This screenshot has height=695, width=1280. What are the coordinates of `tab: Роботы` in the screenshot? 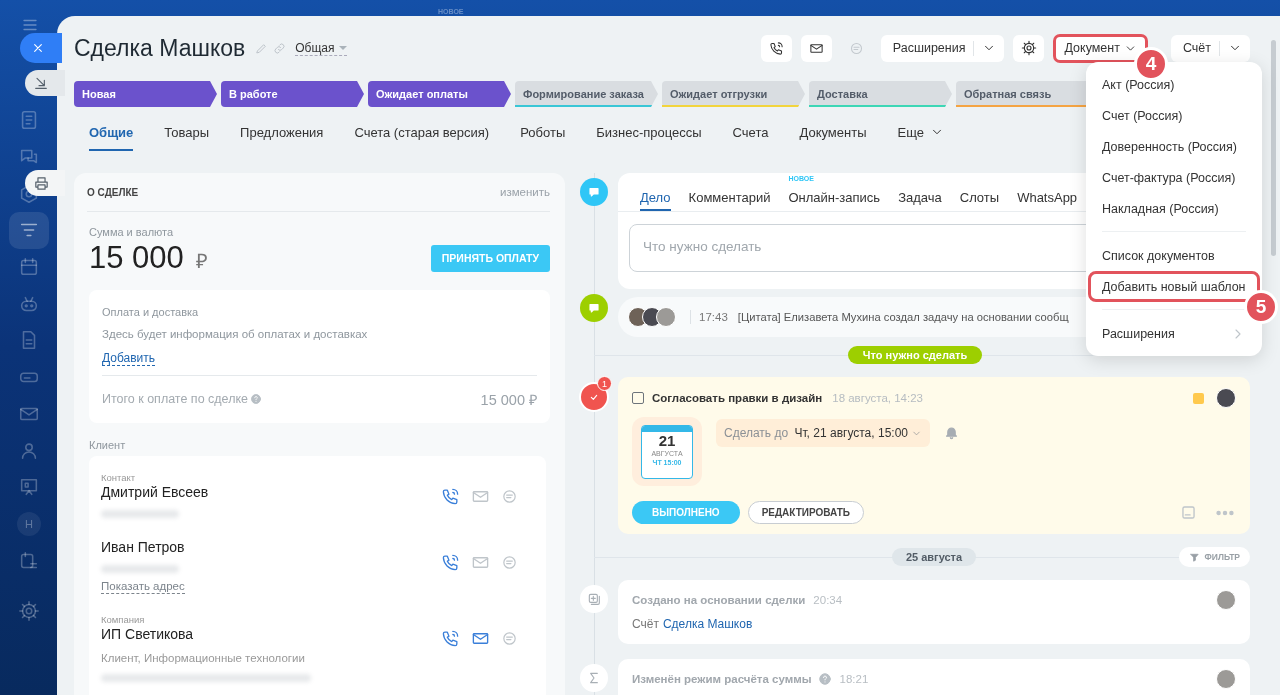 It's located at (543, 138).